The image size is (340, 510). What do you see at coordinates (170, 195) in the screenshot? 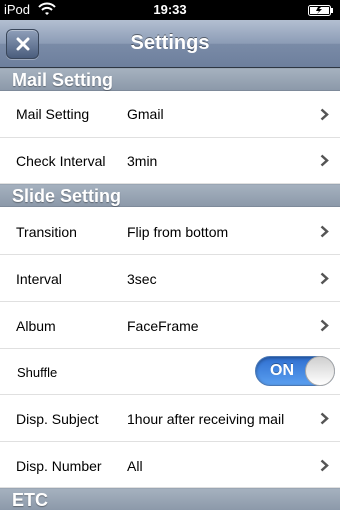
I see `section-header-slide: Slide Setting` at bounding box center [170, 195].